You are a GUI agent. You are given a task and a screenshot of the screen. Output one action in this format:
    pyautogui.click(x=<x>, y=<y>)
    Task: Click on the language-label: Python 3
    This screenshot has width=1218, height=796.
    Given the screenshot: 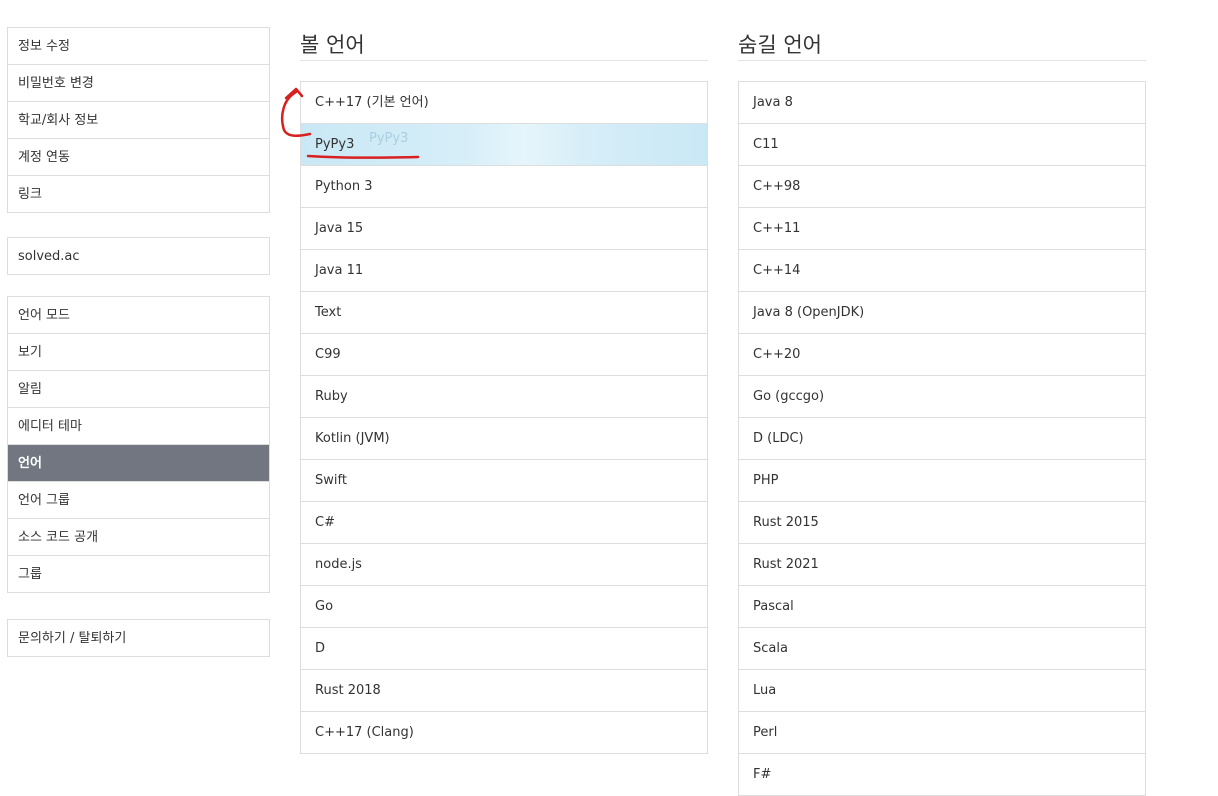 What is the action you would take?
    pyautogui.click(x=344, y=186)
    